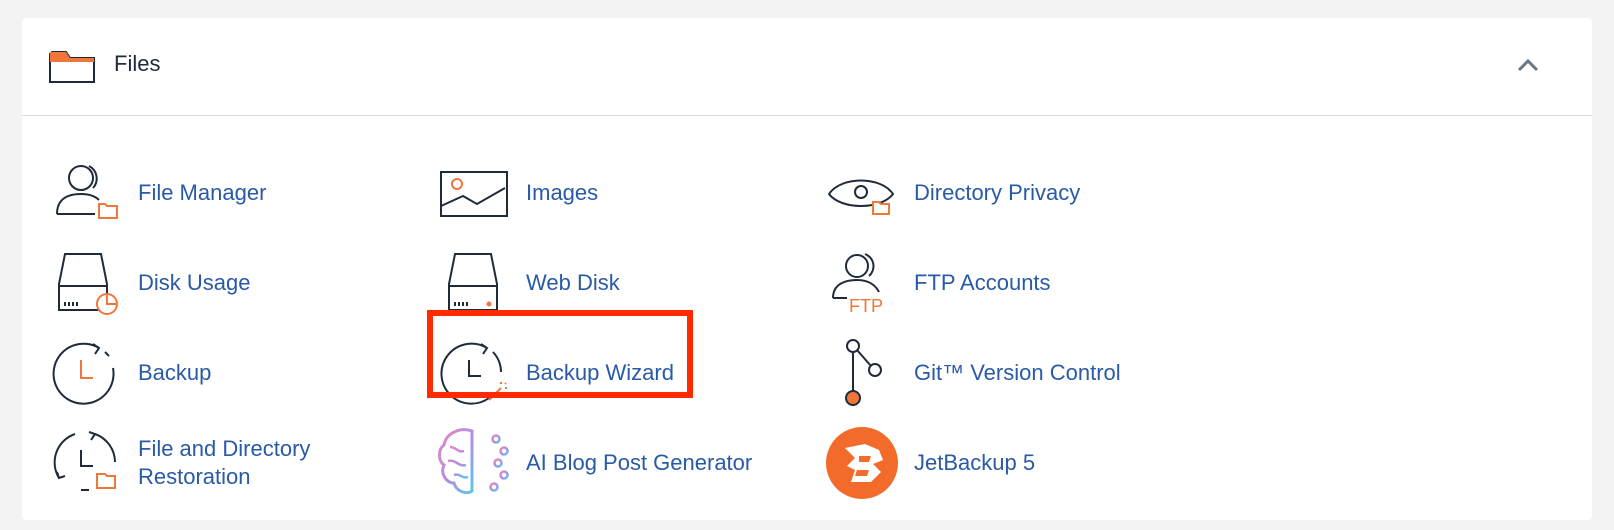 This screenshot has width=1614, height=530. What do you see at coordinates (997, 192) in the screenshot?
I see `item-label: Directory Privacy` at bounding box center [997, 192].